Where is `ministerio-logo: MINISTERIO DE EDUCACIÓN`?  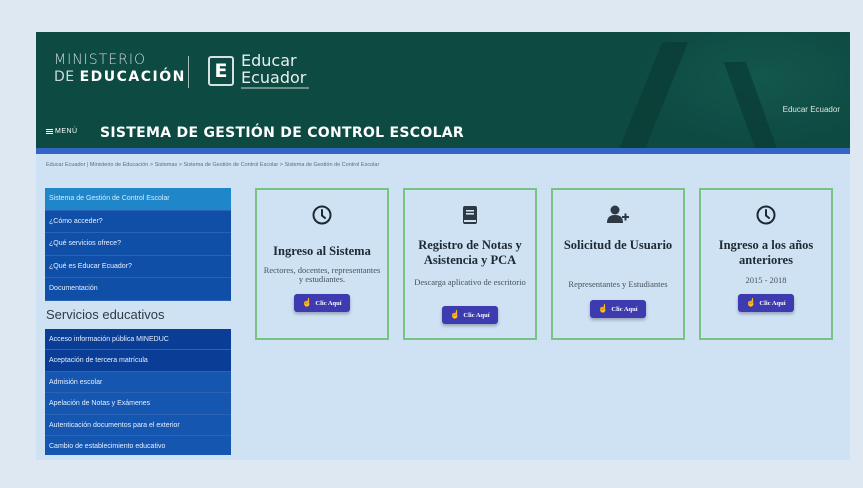
ministerio-logo: MINISTERIO DE EDUCACIÓN is located at coordinates (120, 69).